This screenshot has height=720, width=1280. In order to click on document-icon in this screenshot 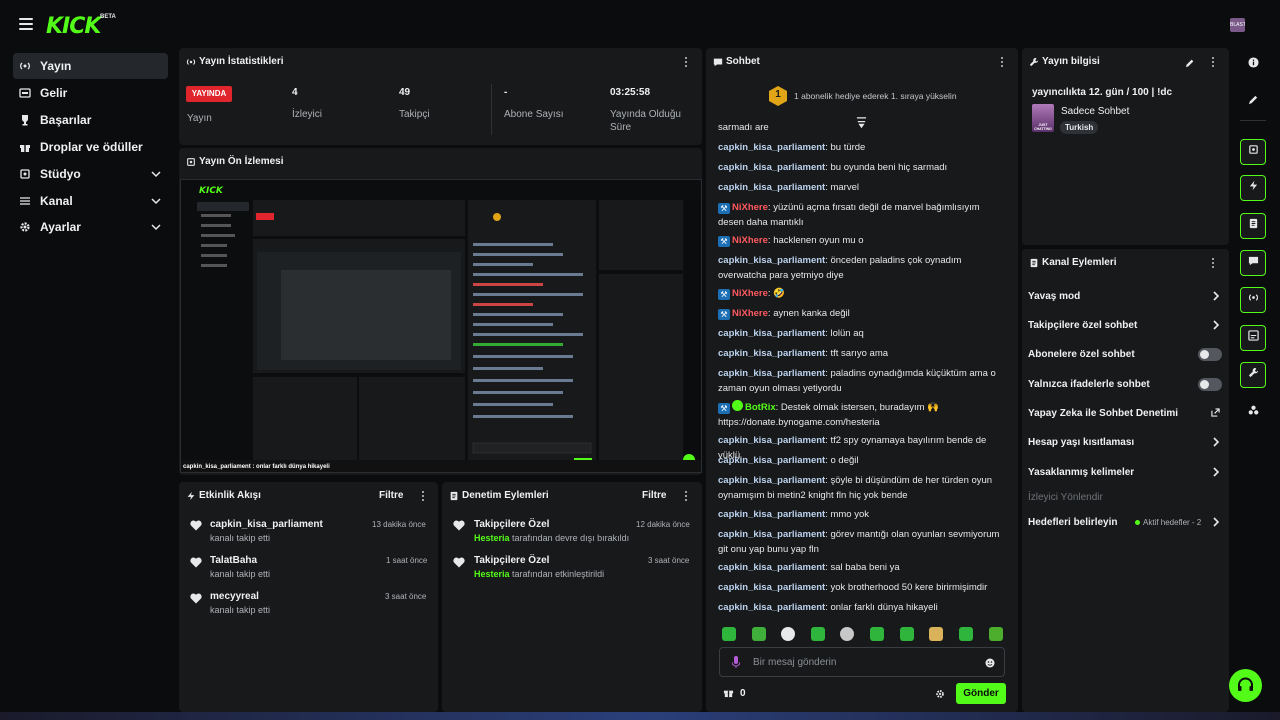, I will do `click(1253, 226)`.